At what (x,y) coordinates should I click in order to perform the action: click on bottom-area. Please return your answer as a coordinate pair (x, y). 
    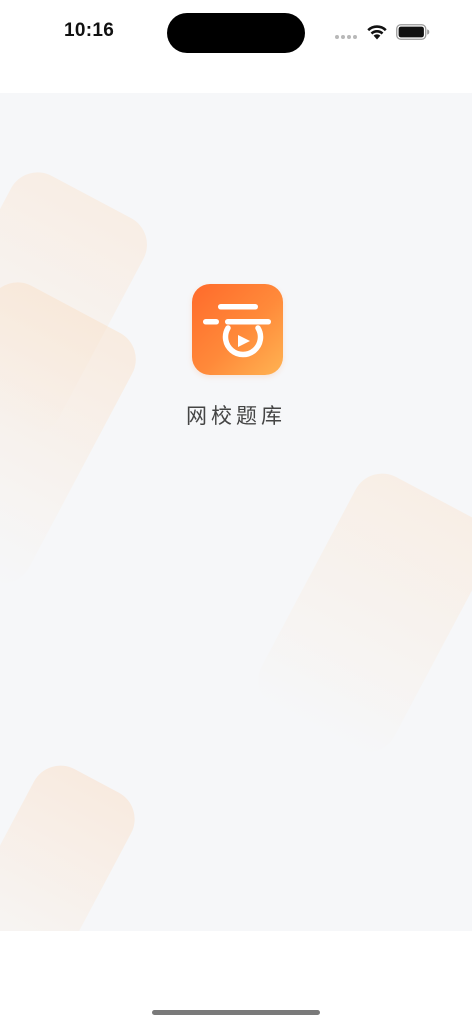
    Looking at the image, I should click on (236, 977).